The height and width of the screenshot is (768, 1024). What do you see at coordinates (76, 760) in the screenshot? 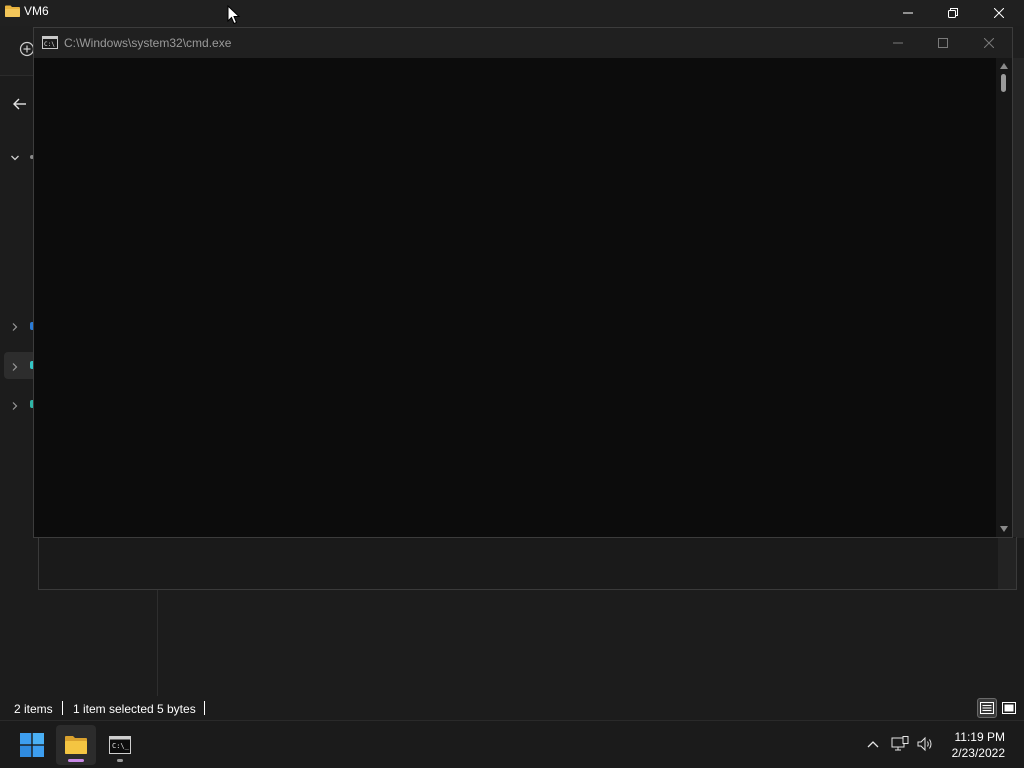
I see `active-app-indicator` at bounding box center [76, 760].